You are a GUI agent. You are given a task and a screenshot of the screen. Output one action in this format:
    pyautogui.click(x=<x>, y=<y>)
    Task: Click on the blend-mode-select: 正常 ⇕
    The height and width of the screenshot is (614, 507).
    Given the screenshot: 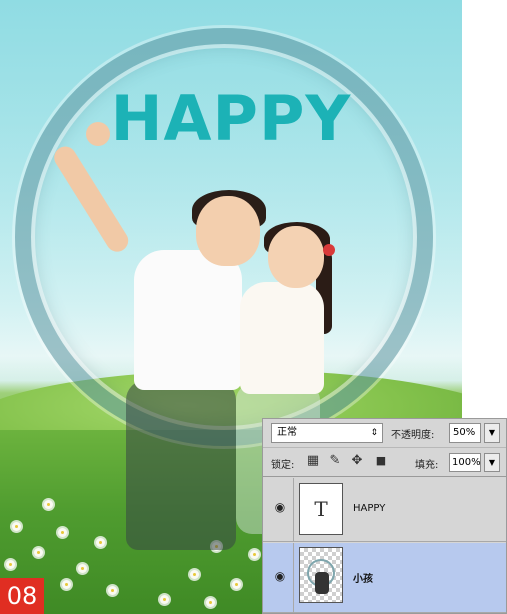 What is the action you would take?
    pyautogui.click(x=327, y=433)
    